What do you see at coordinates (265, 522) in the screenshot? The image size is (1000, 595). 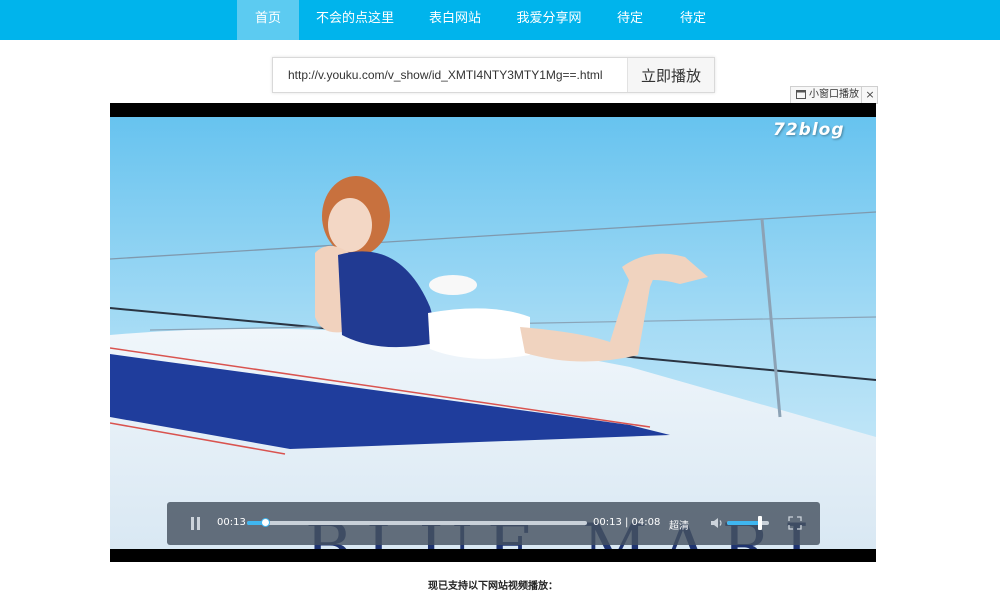 I see `progress-handle` at bounding box center [265, 522].